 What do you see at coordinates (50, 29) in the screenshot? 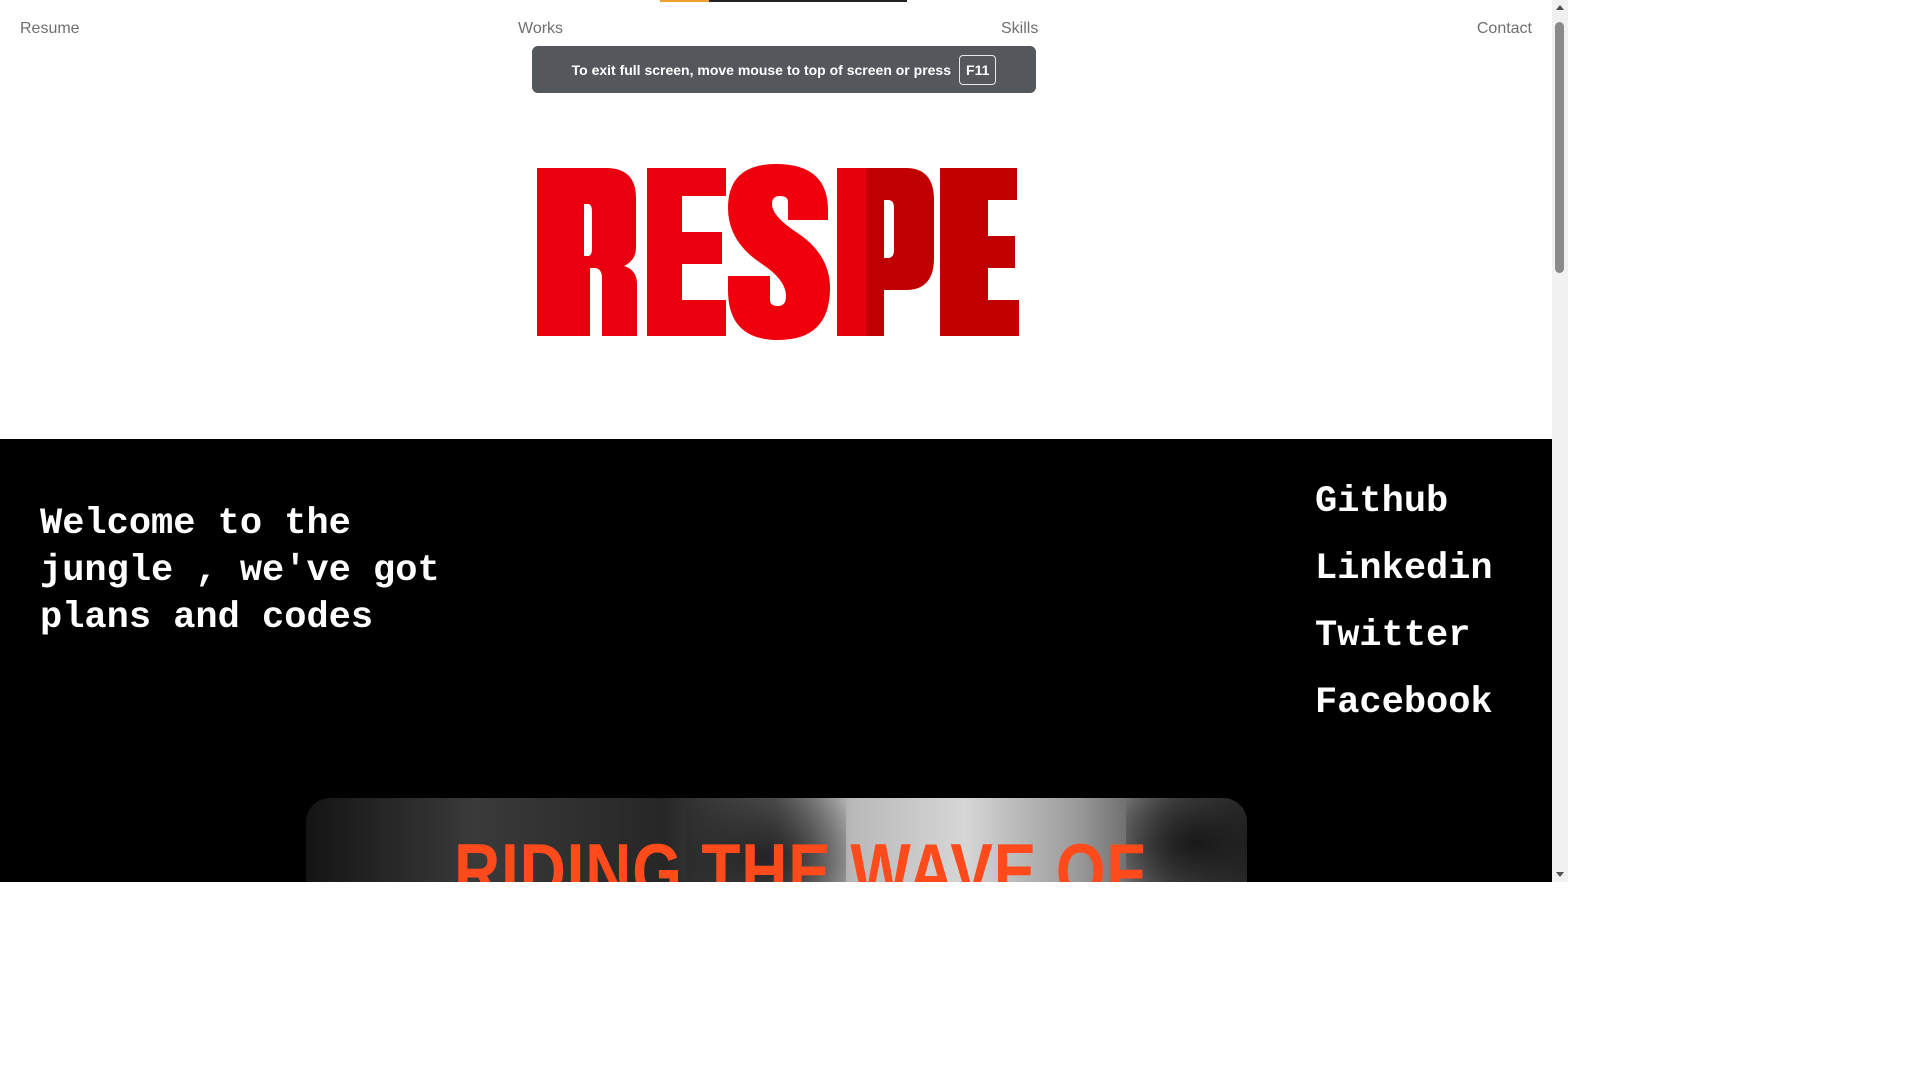
I see `nav-link-resume: Resume` at bounding box center [50, 29].